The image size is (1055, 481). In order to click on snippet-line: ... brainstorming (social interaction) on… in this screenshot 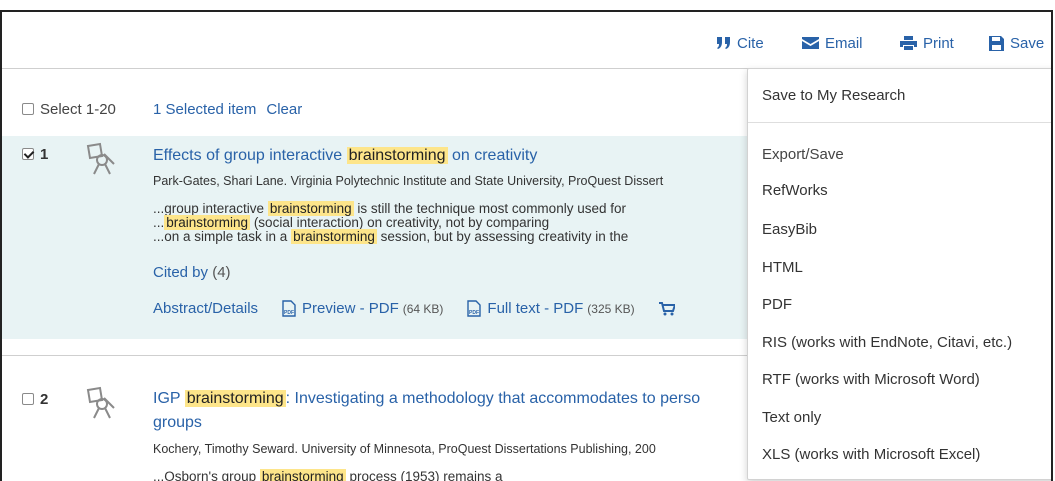, I will do `click(351, 222)`.